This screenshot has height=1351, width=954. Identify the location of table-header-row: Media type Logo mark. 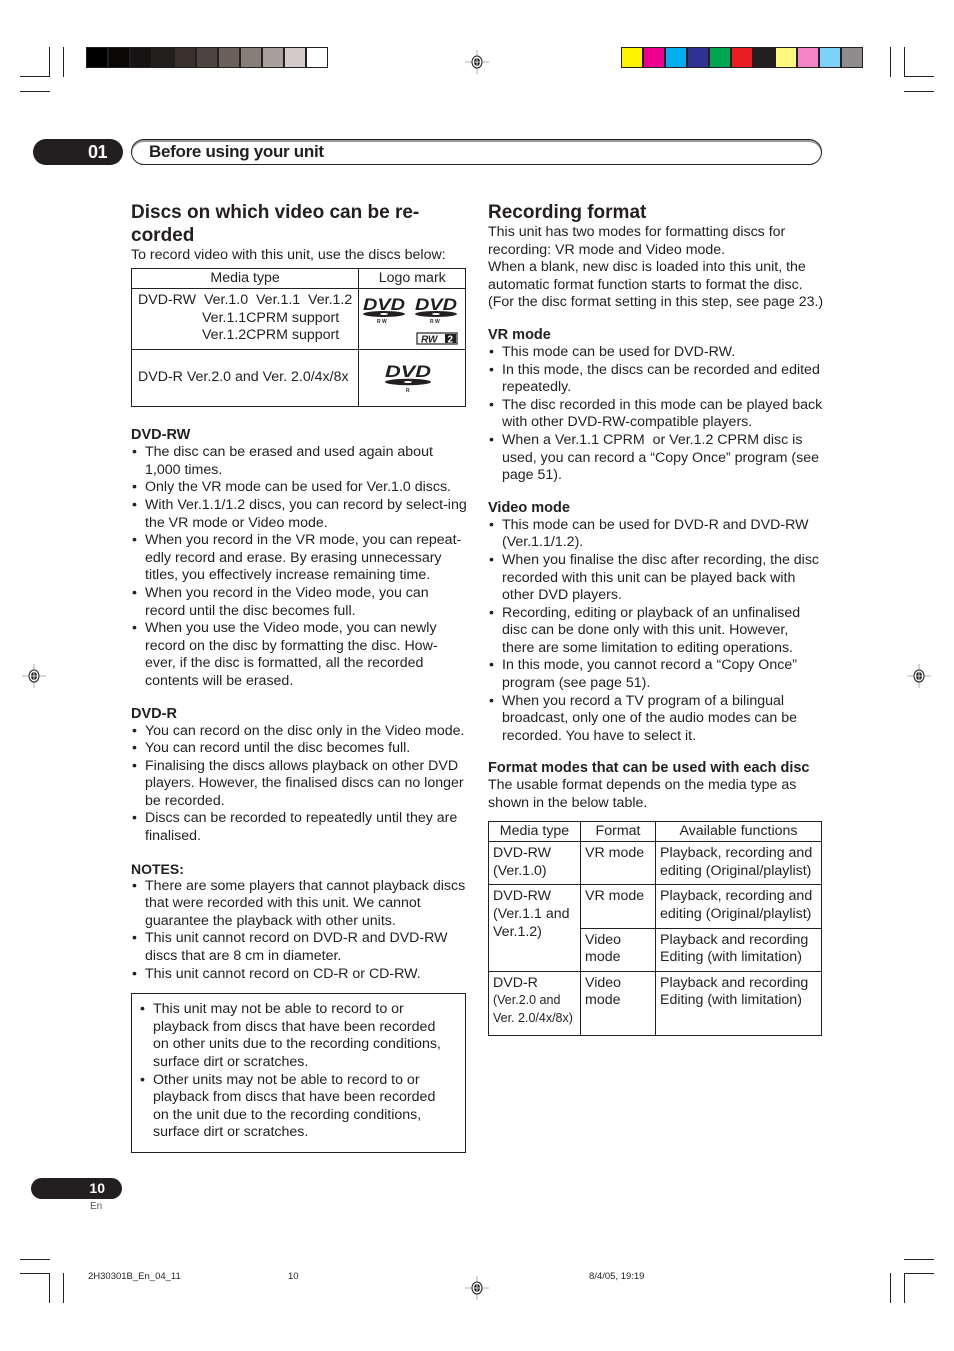
(298, 278).